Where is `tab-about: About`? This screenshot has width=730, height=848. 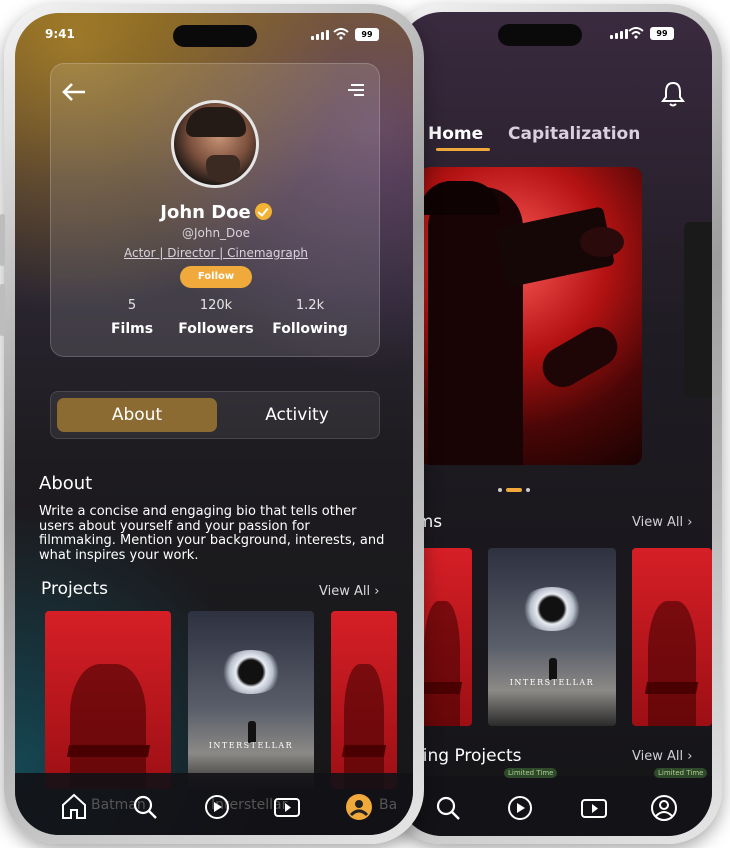 tab-about: About is located at coordinates (137, 415).